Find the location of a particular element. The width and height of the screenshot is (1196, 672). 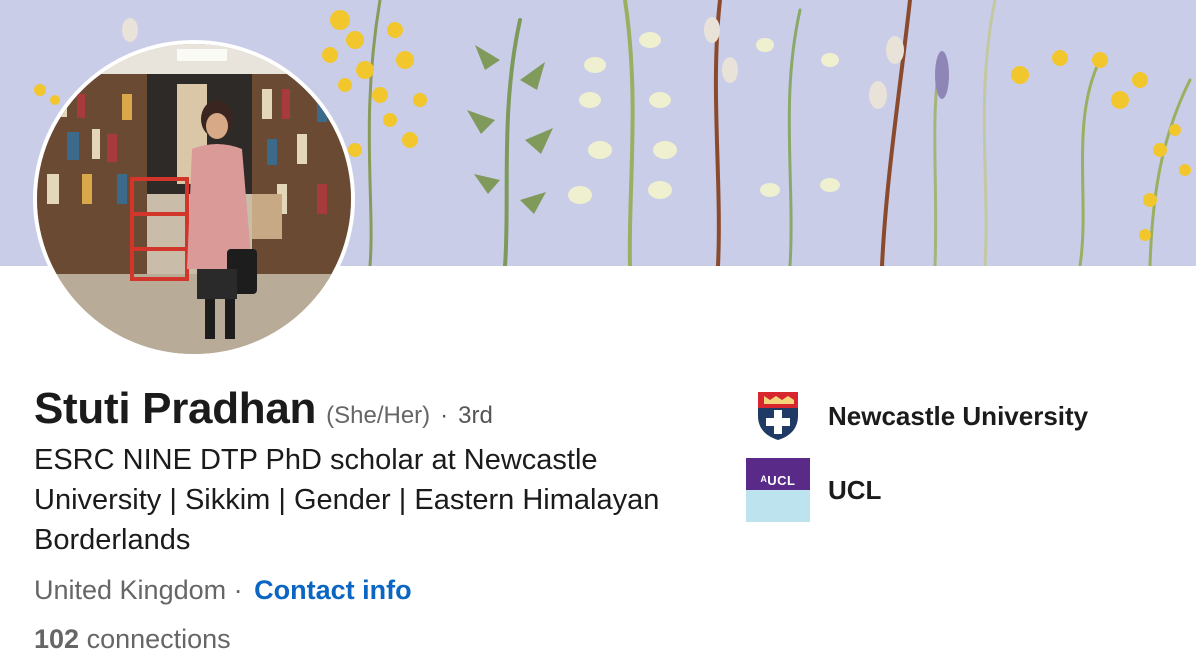

ucl-logo-text: ᴬUCL is located at coordinates (778, 474).